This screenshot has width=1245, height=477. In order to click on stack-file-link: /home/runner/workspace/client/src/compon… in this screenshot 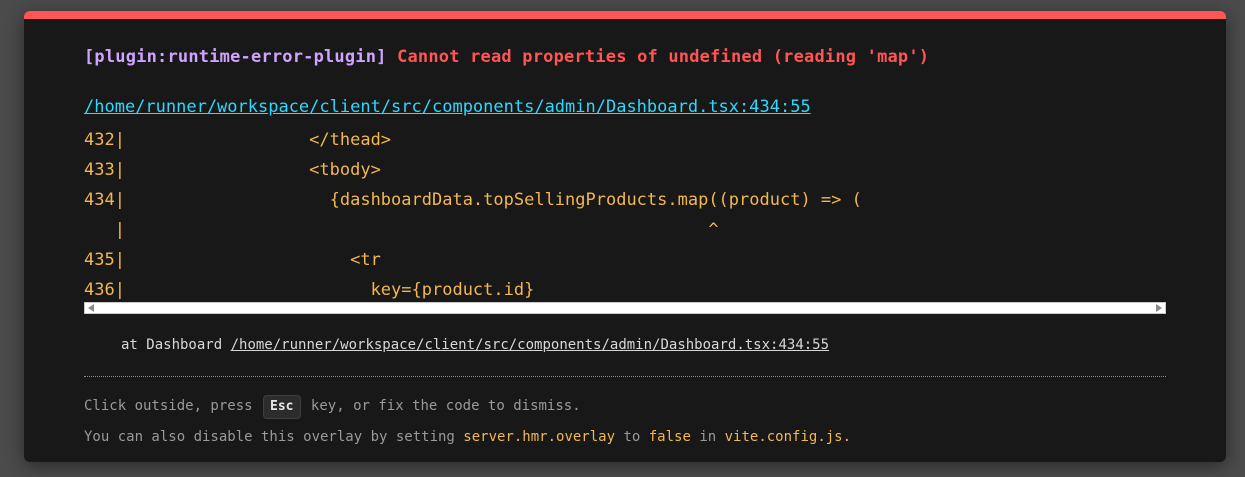, I will do `click(530, 345)`.